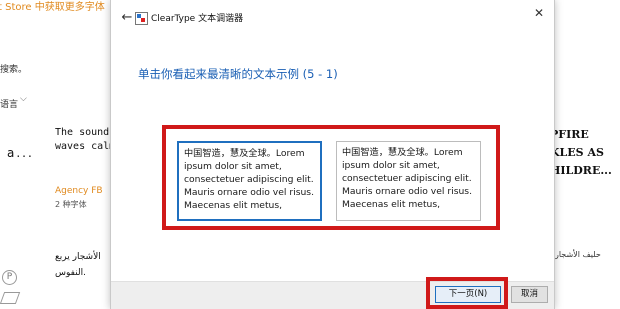 Image resolution: width=620 pixels, height=309 pixels. I want to click on p-circle-icon: P, so click(9, 277).